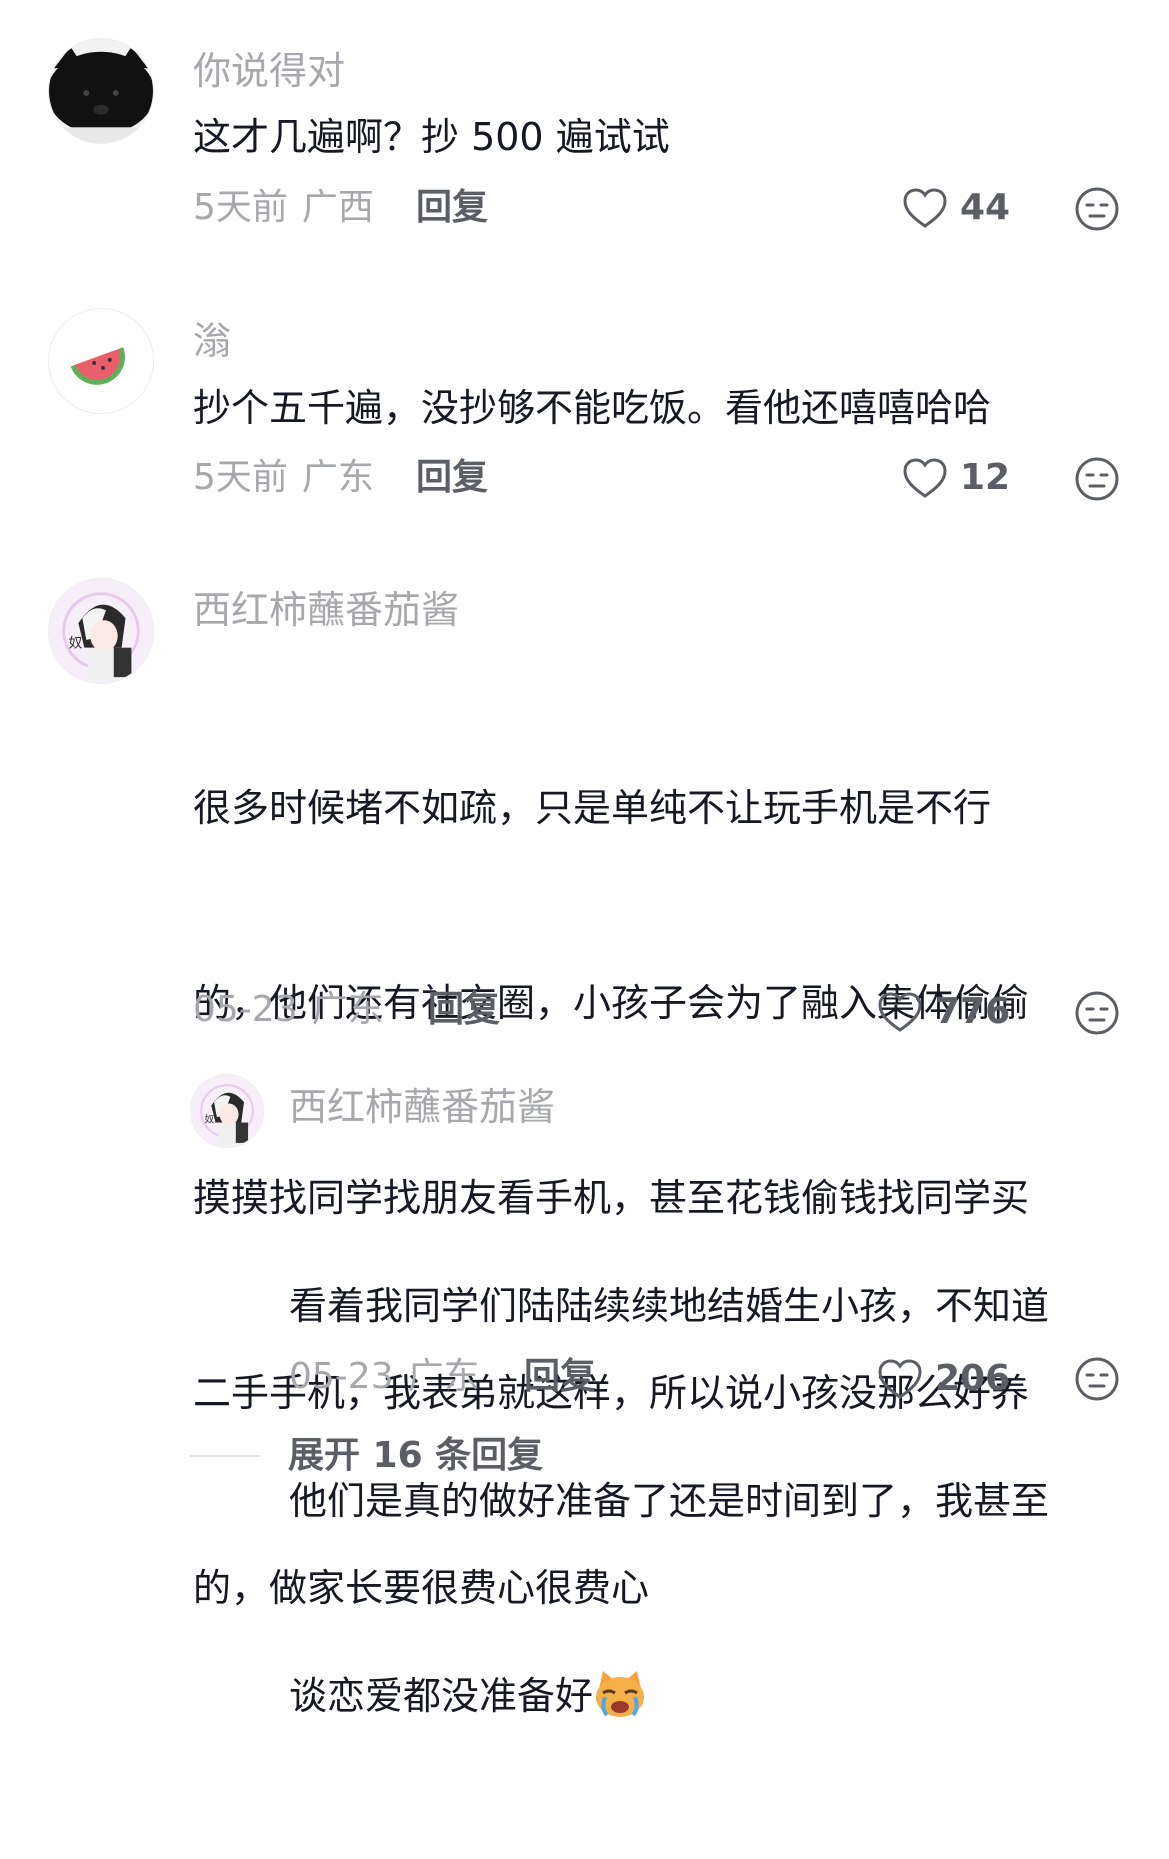 The width and height of the screenshot is (1169, 1859). Describe the element at coordinates (956, 208) in the screenshot. I see `like-button: 44` at that location.